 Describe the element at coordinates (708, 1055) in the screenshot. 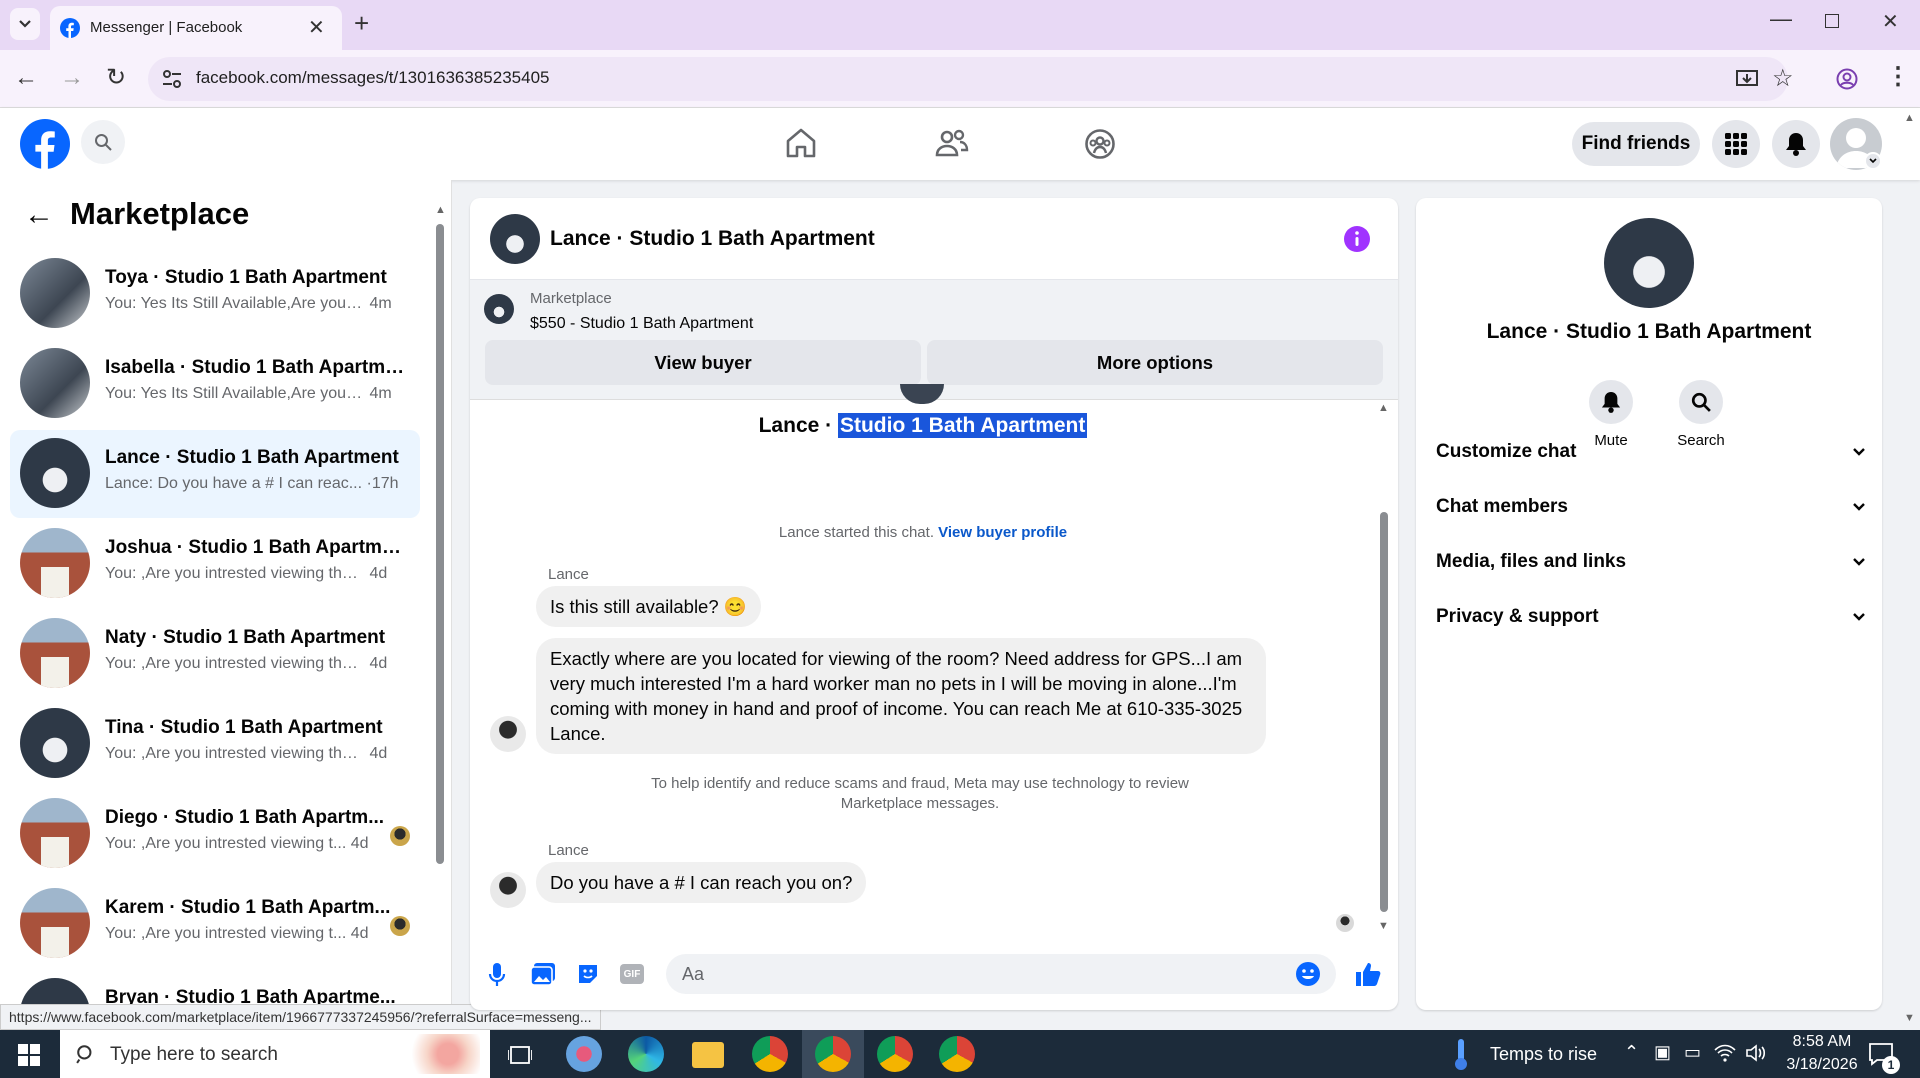

I see `file-explorer-icon` at that location.